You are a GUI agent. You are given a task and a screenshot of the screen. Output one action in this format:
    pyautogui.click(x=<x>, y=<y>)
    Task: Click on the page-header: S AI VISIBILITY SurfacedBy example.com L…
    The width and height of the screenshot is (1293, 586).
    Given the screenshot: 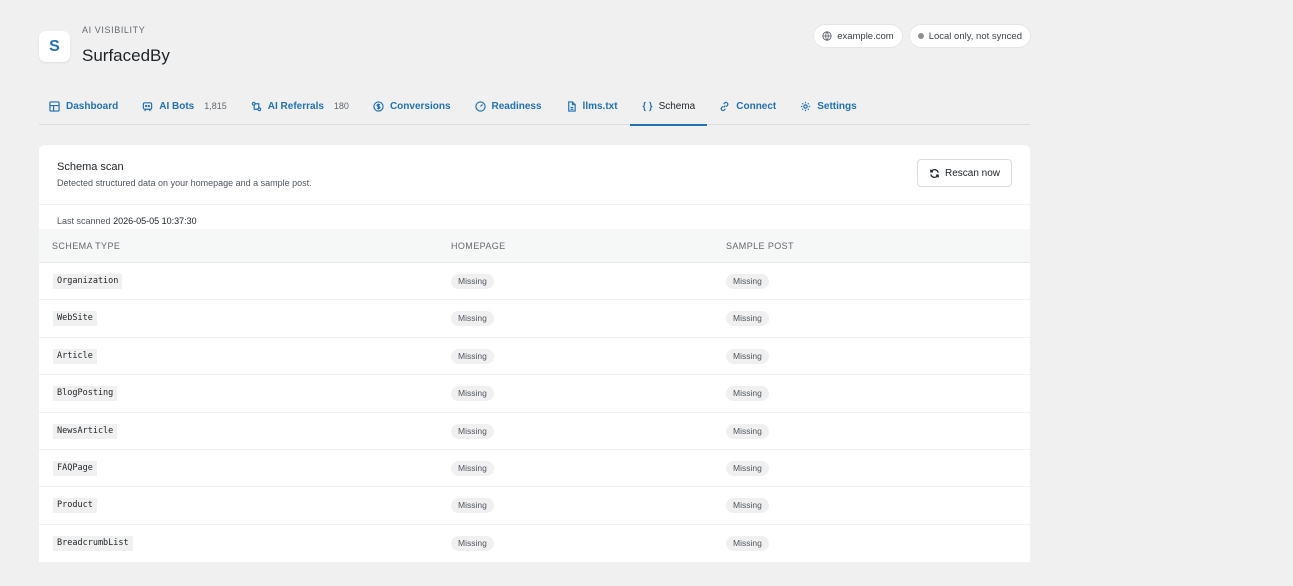 What is the action you would take?
    pyautogui.click(x=534, y=44)
    